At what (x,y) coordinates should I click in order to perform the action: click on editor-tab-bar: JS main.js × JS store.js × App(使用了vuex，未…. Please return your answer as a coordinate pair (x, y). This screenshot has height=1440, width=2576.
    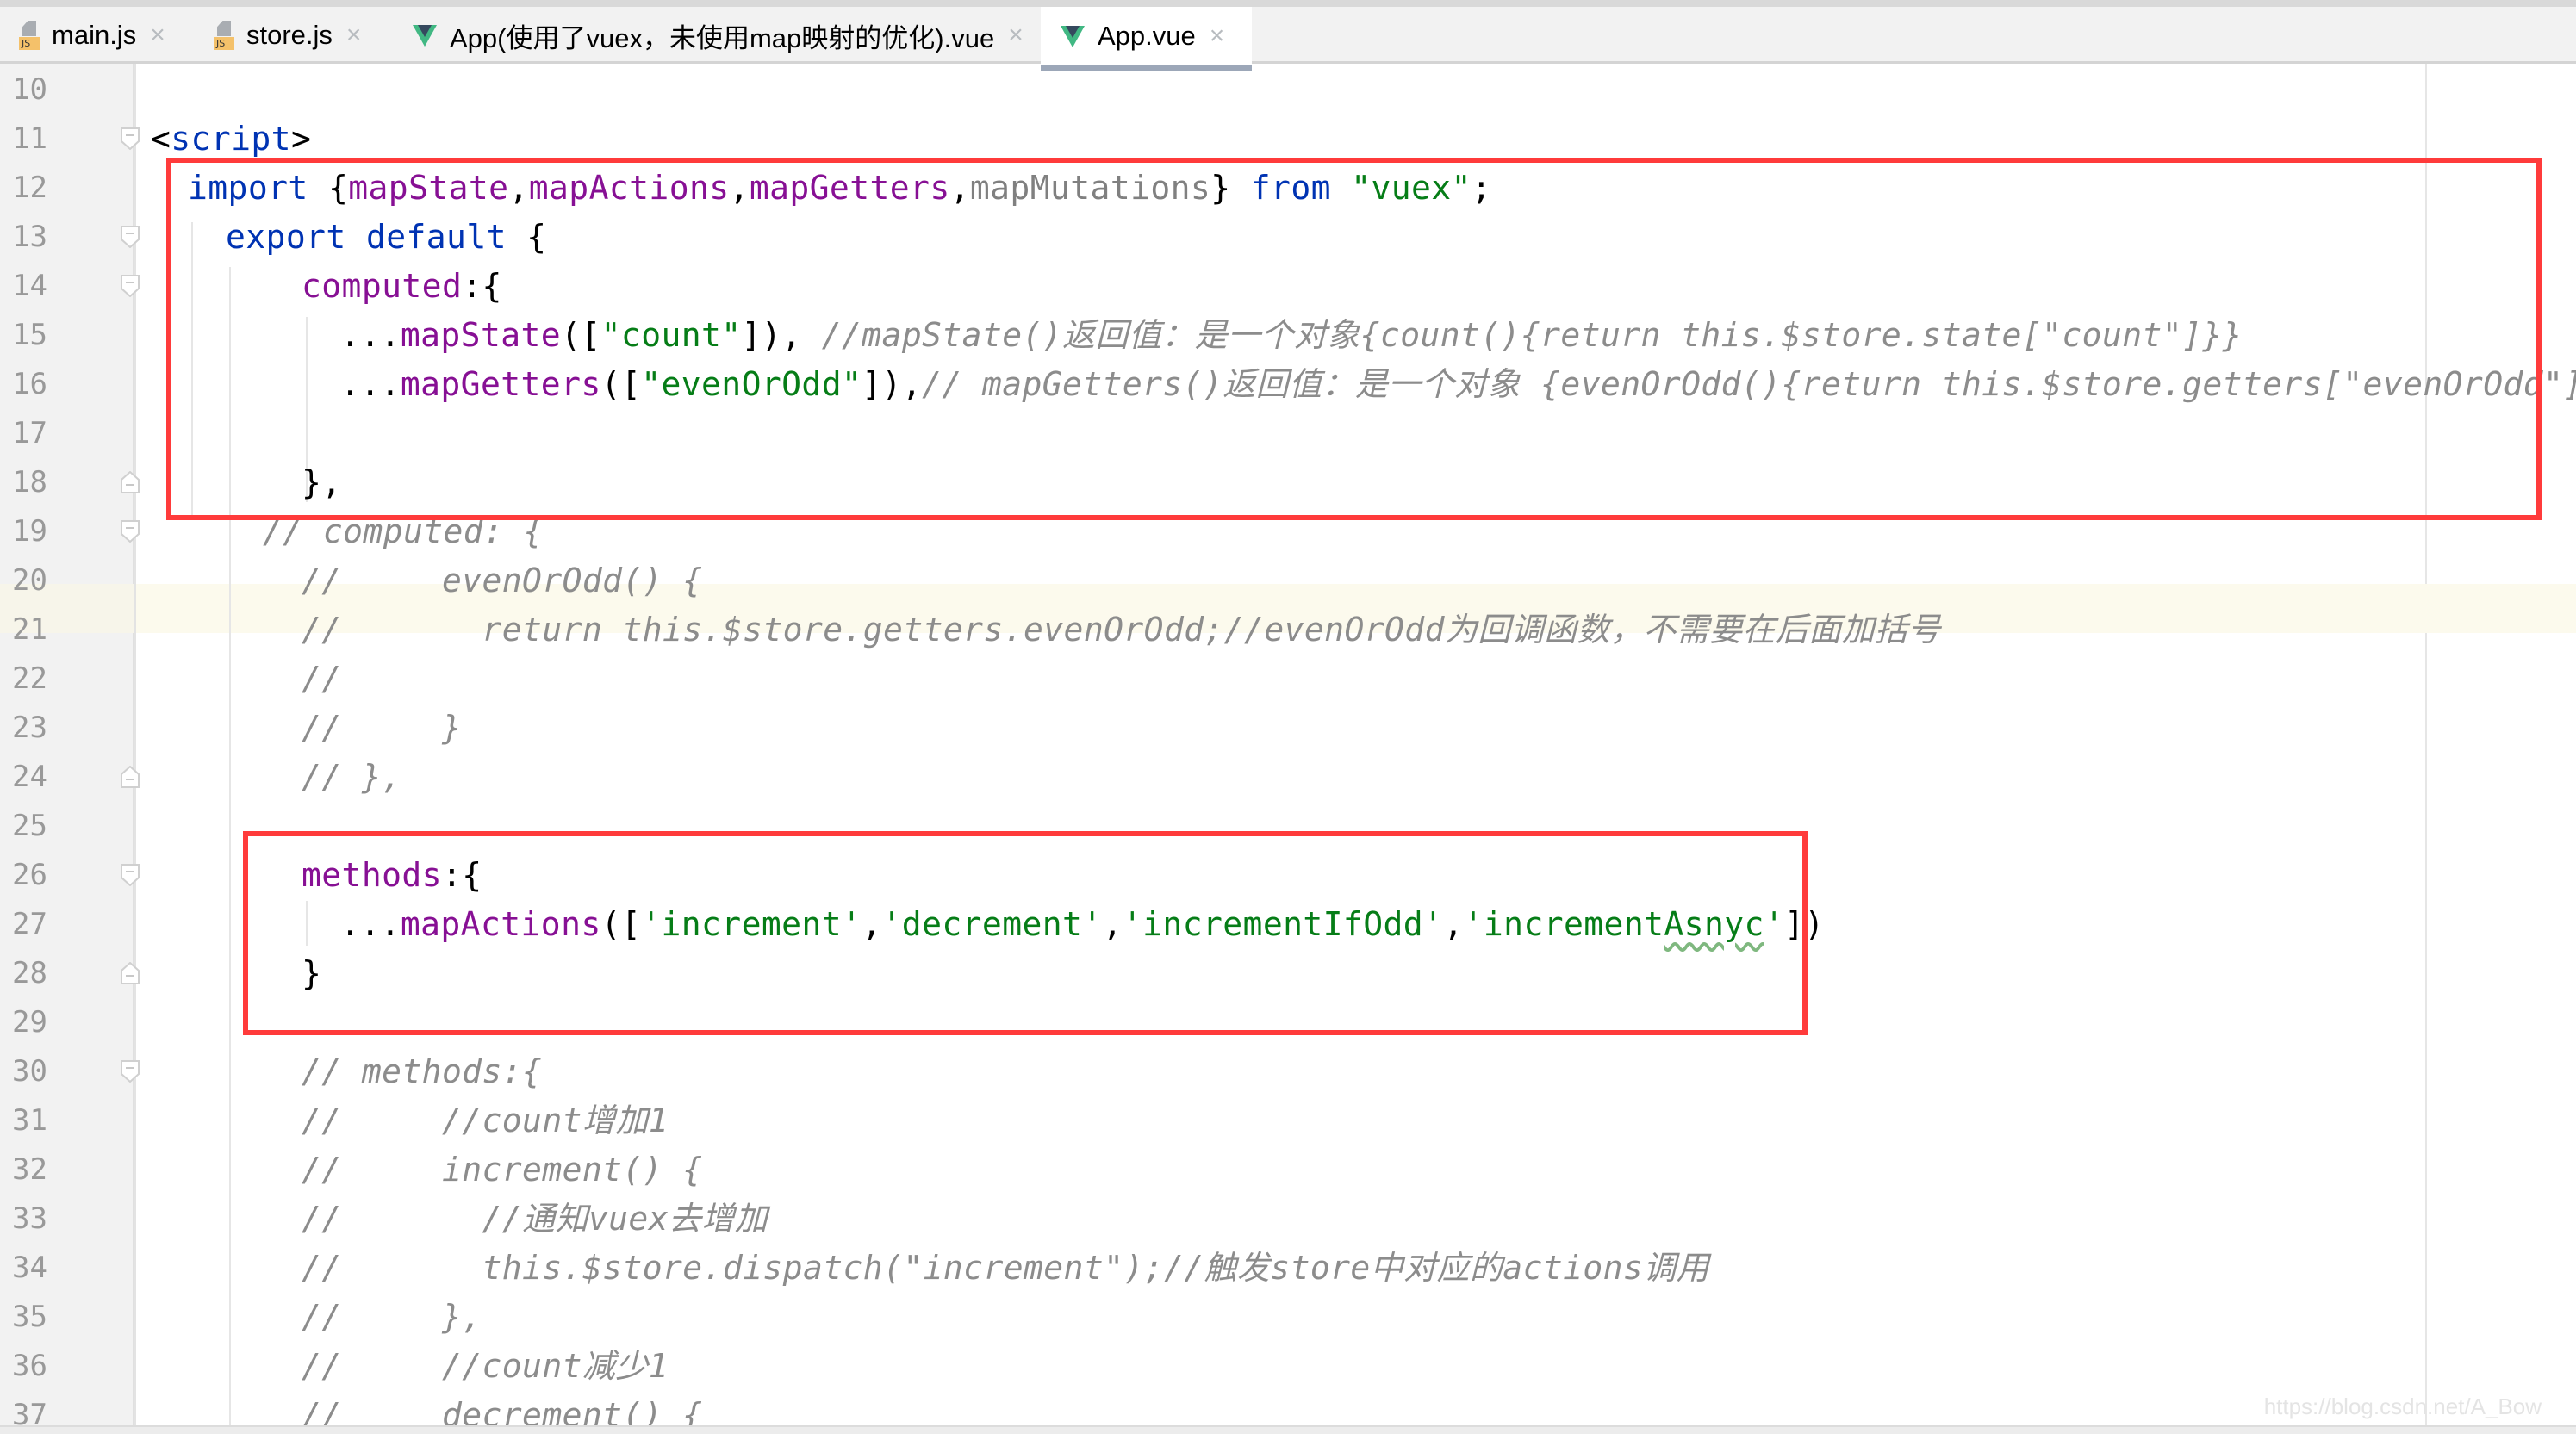
    Looking at the image, I should click on (1288, 36).